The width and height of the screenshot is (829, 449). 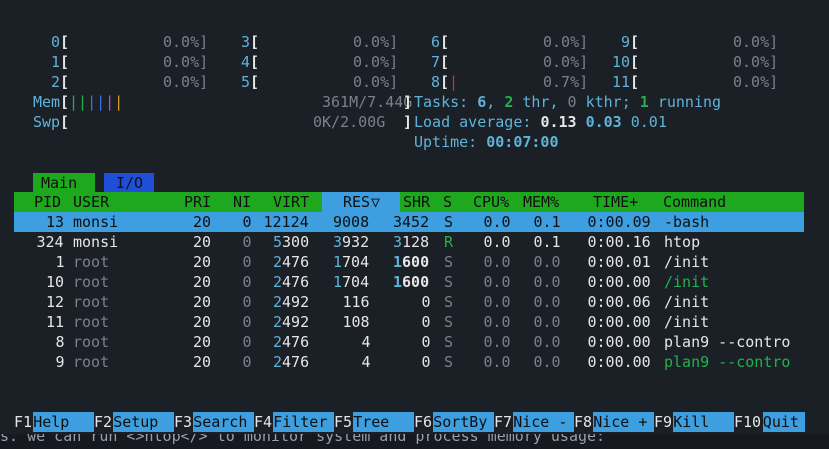 What do you see at coordinates (694, 202) in the screenshot?
I see `column-command: Command` at bounding box center [694, 202].